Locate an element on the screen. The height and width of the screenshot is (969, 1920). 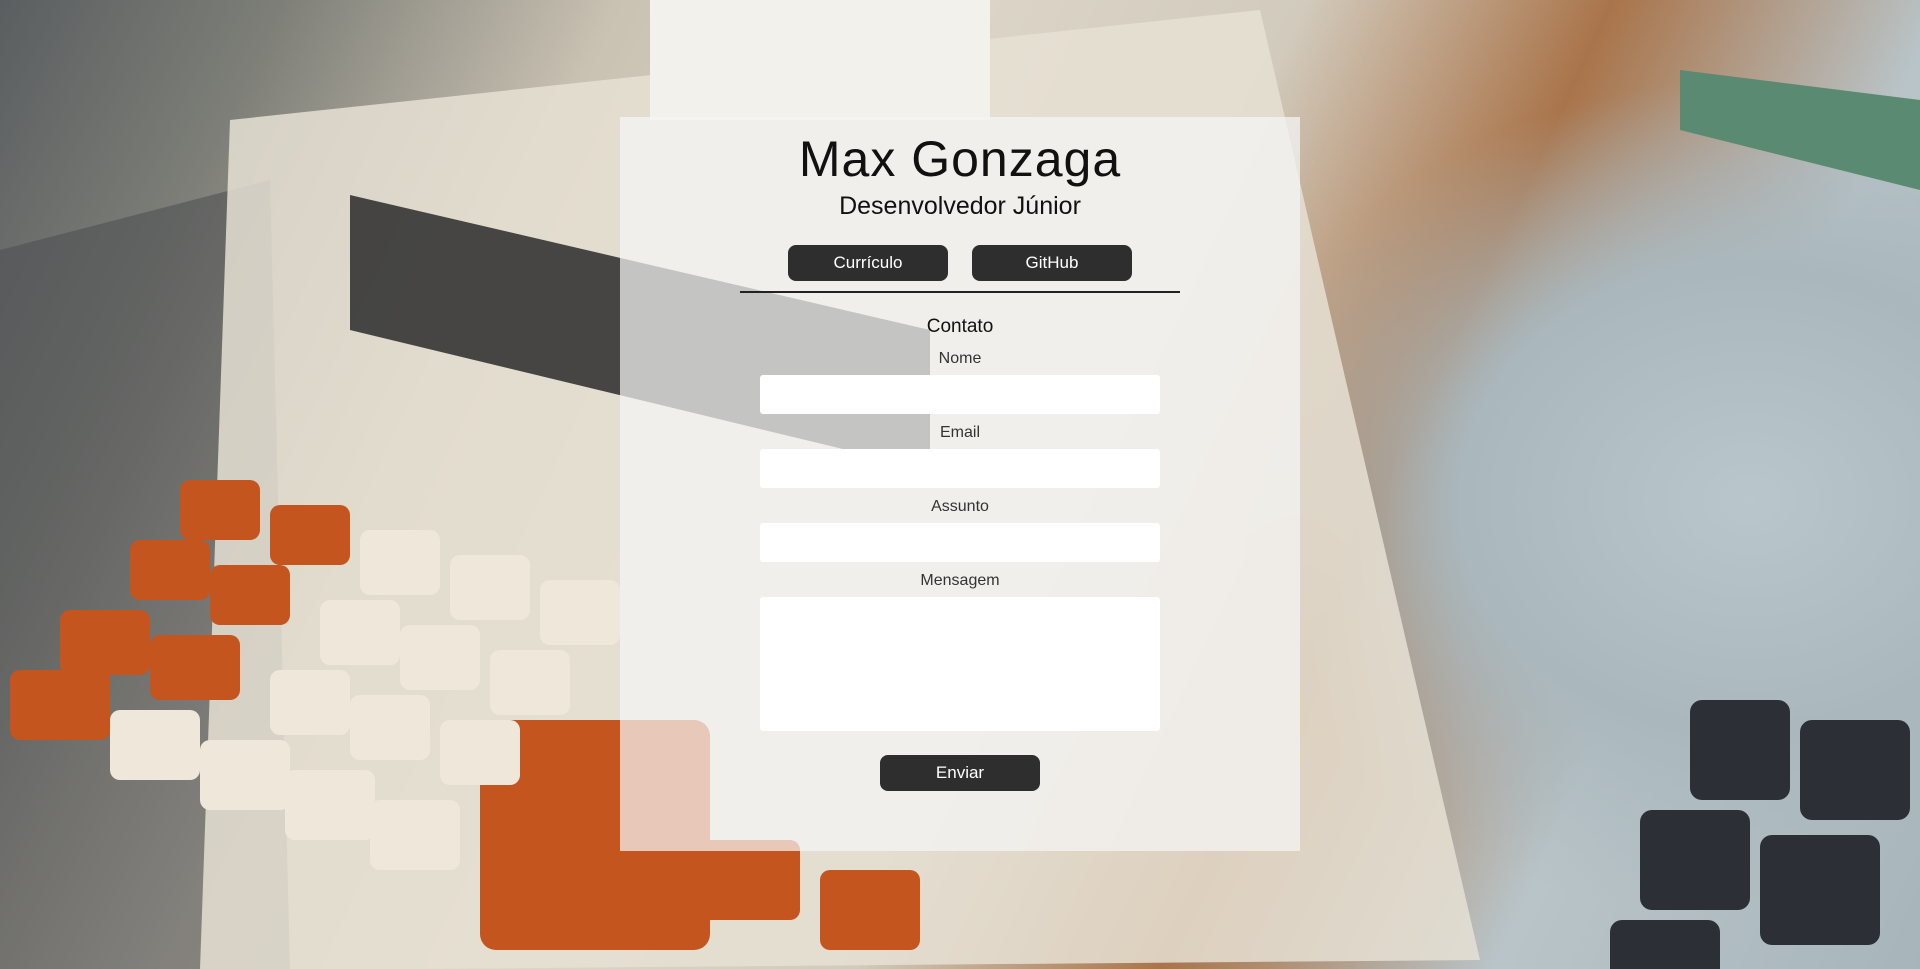
name-field is located at coordinates (960, 394).